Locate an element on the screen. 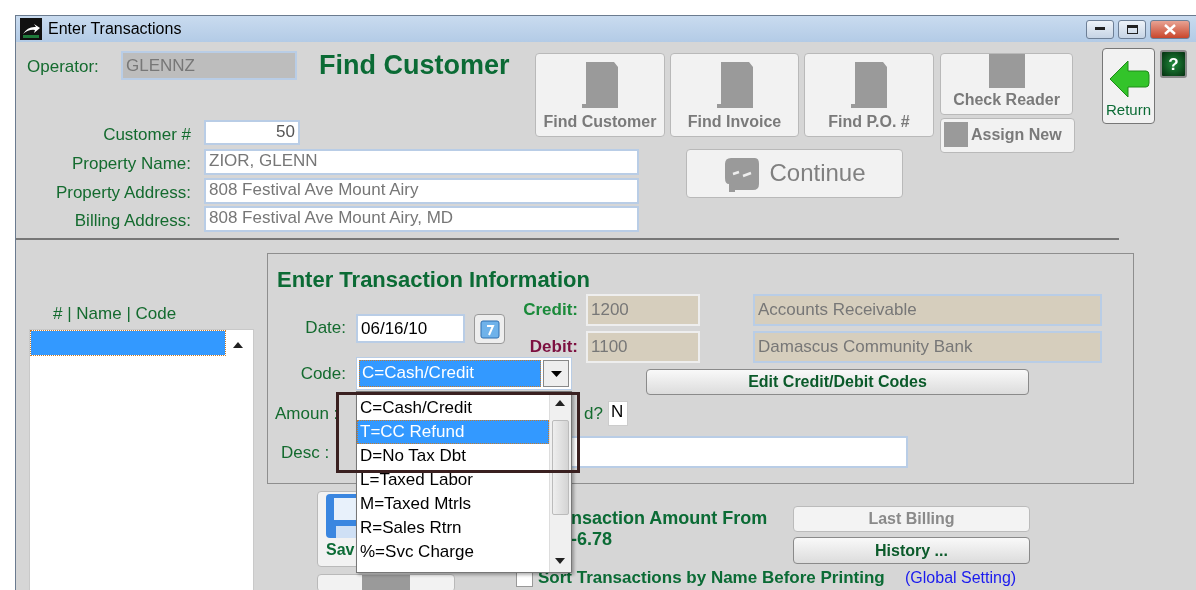  close-icon is located at coordinates (1170, 29).